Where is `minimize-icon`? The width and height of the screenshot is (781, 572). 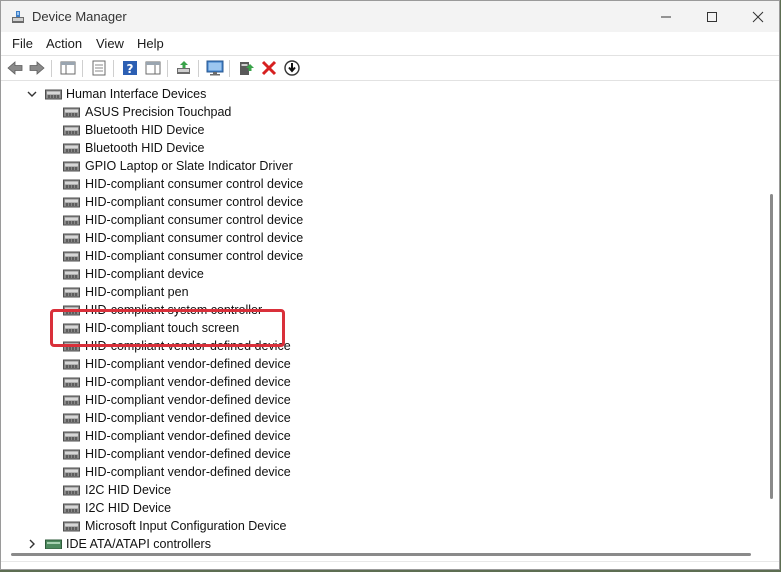
minimize-icon is located at coordinates (666, 16).